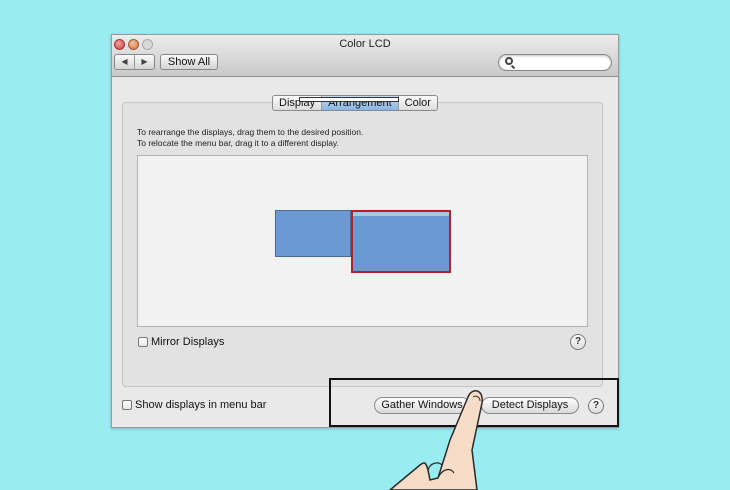 Image resolution: width=730 pixels, height=490 pixels. What do you see at coordinates (349, 99) in the screenshot?
I see `menu-bar-handle` at bounding box center [349, 99].